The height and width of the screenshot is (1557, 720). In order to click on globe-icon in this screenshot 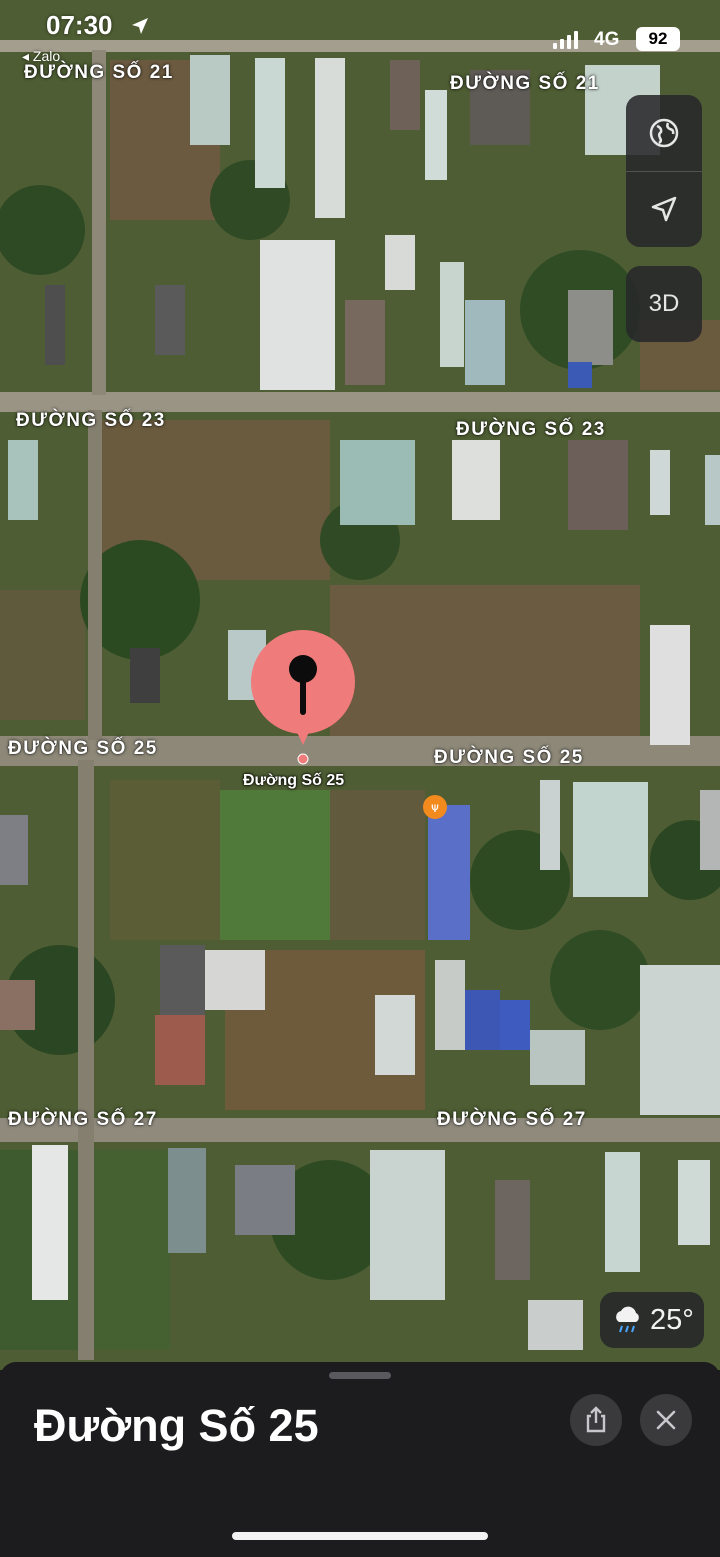, I will do `click(664, 133)`.